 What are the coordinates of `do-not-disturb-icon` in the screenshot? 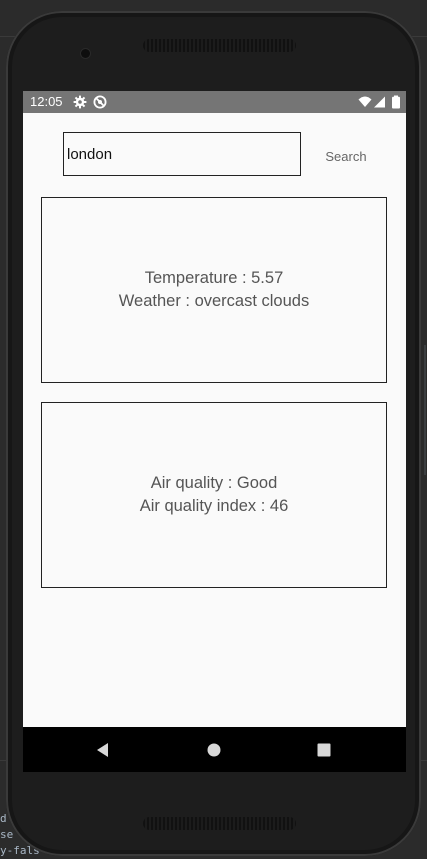 It's located at (100, 102).